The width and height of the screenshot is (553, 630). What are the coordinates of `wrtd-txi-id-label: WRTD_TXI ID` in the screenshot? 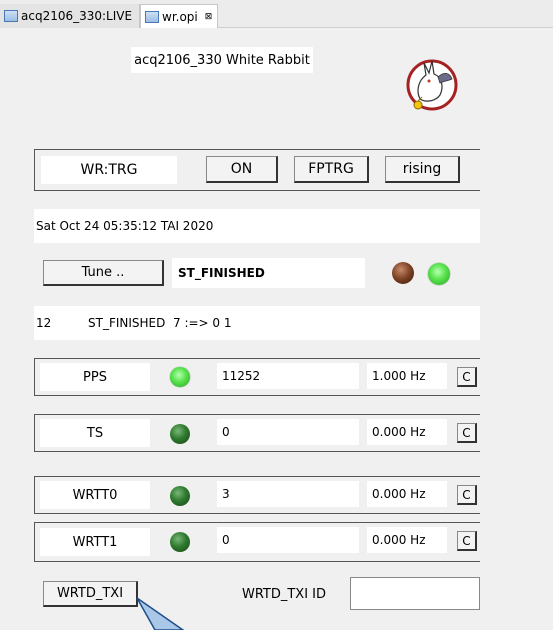 It's located at (284, 594).